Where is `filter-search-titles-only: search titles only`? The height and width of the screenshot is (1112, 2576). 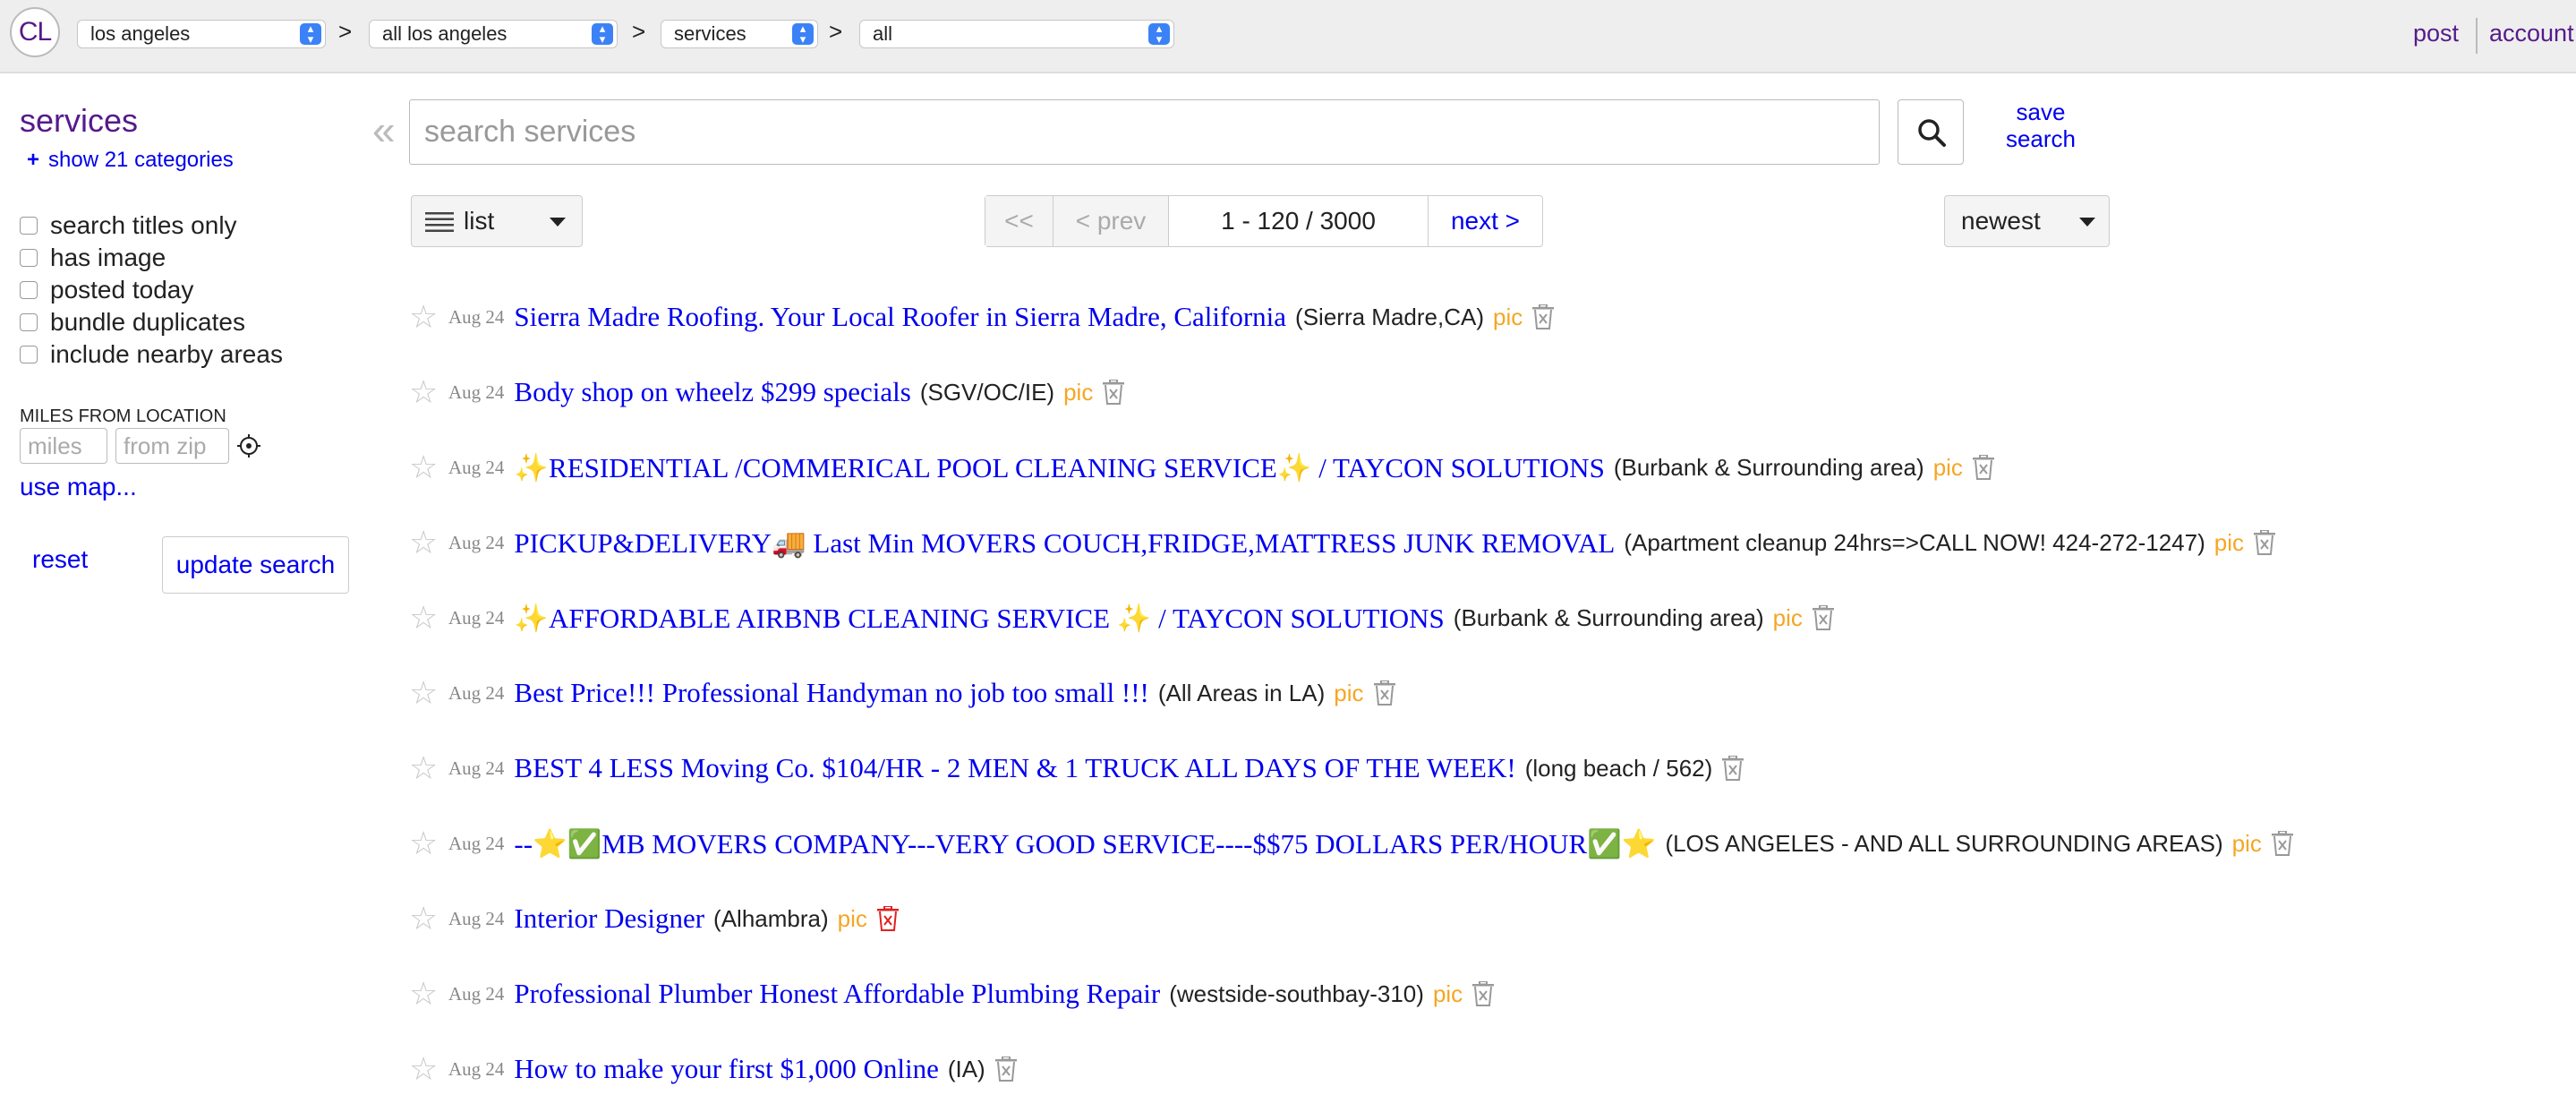
filter-search-titles-only: search titles only is located at coordinates (128, 225).